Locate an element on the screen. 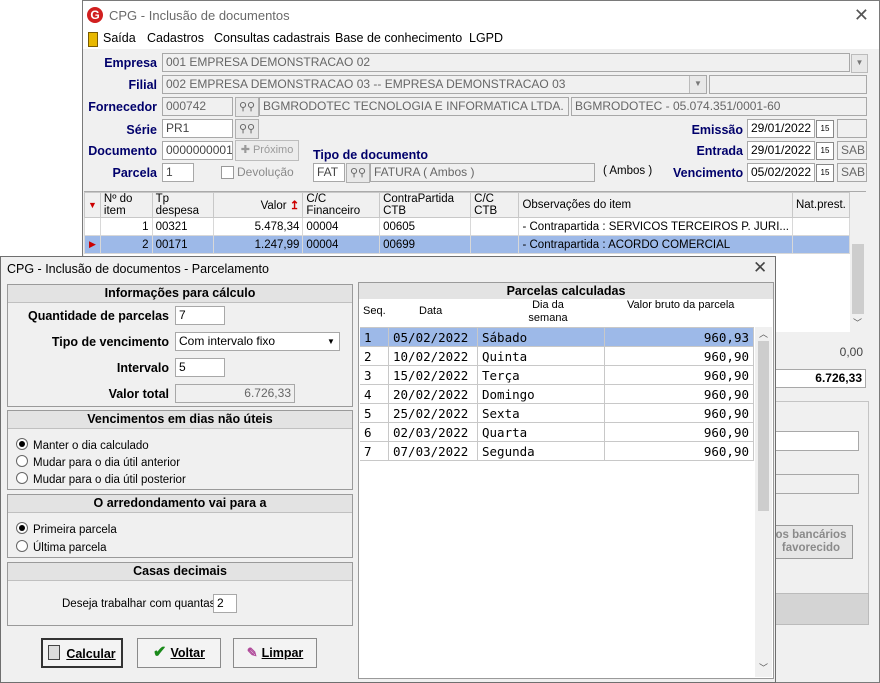 The height and width of the screenshot is (683, 880). grid-header-contrapartida: ContraPartida CTB is located at coordinates (425, 205).